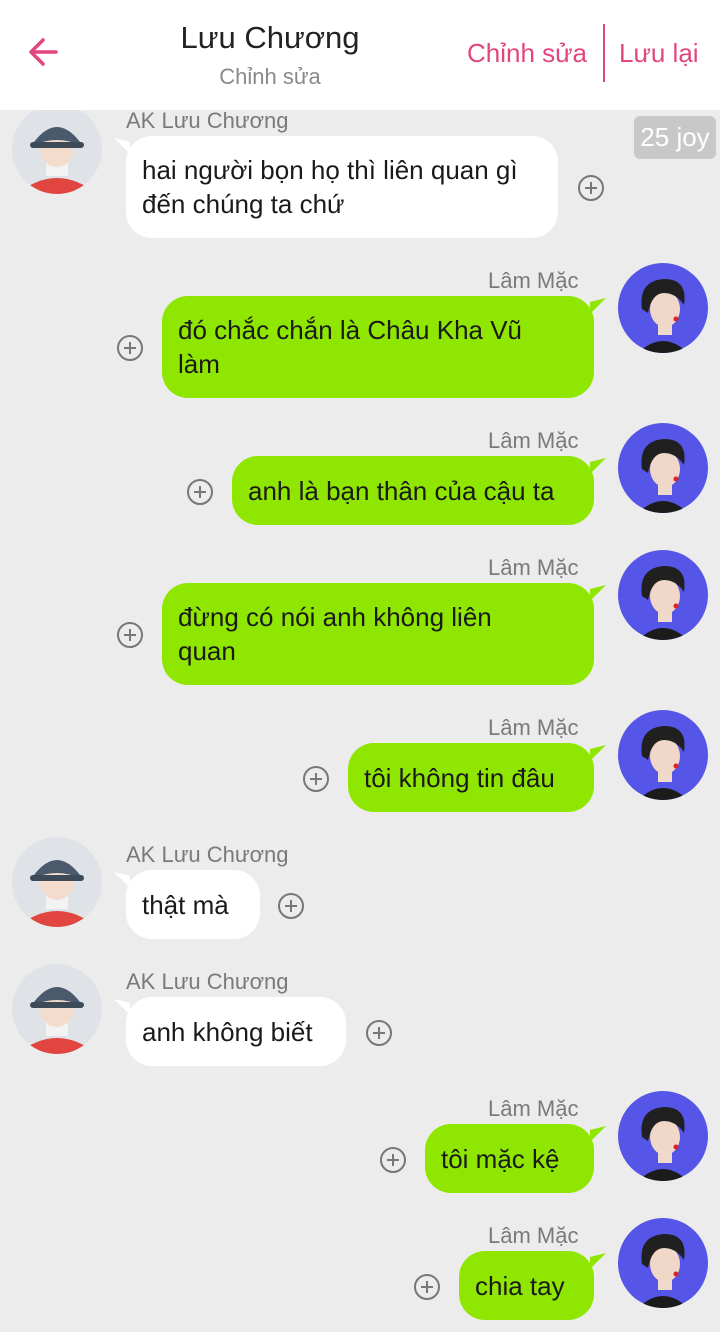  What do you see at coordinates (270, 37) in the screenshot?
I see `chat-title: Lưu Chương` at bounding box center [270, 37].